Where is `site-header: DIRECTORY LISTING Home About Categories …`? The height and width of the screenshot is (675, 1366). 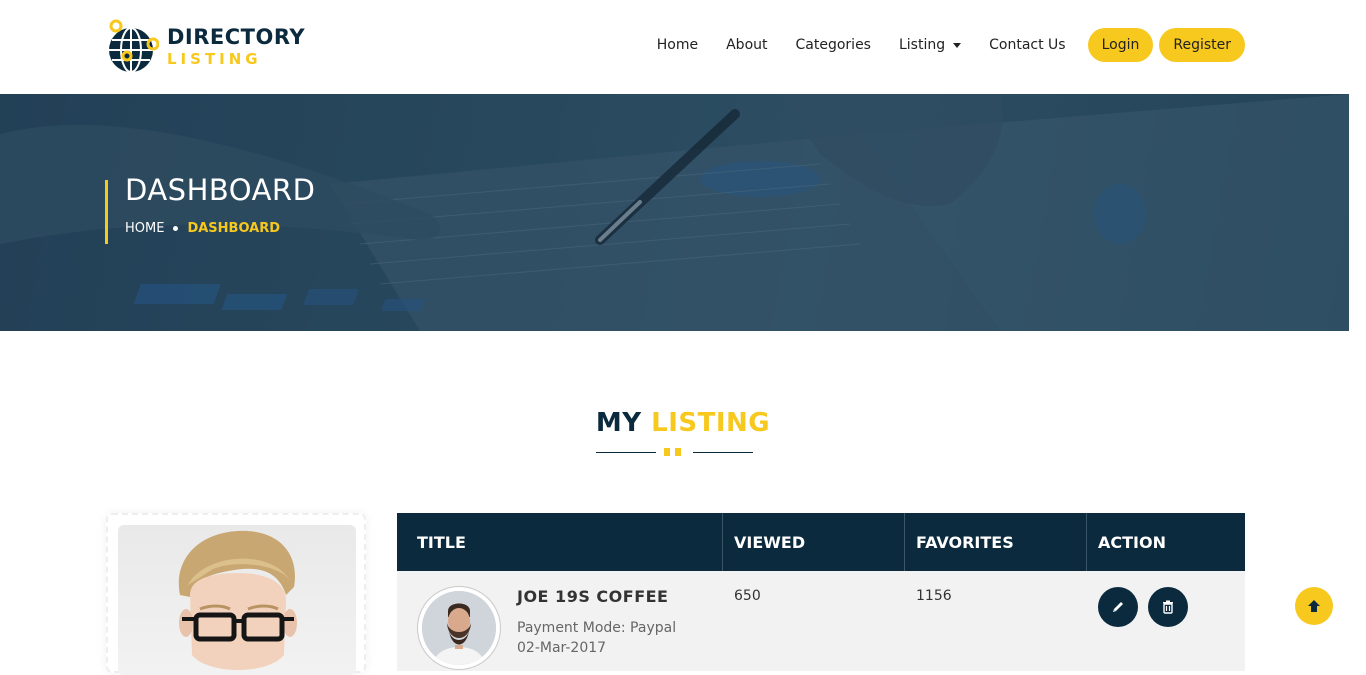
site-header: DIRECTORY LISTING Home About Categories … is located at coordinates (683, 47).